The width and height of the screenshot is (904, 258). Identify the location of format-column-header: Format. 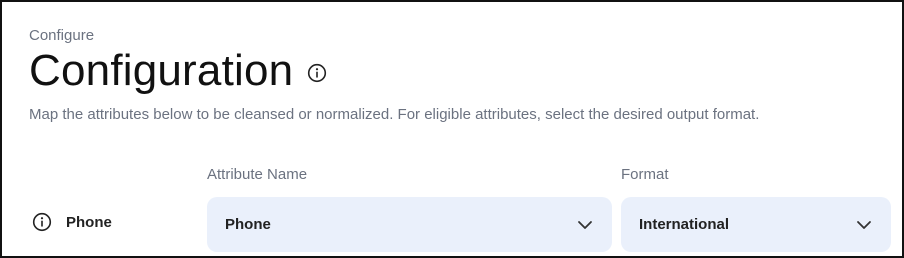
(645, 174).